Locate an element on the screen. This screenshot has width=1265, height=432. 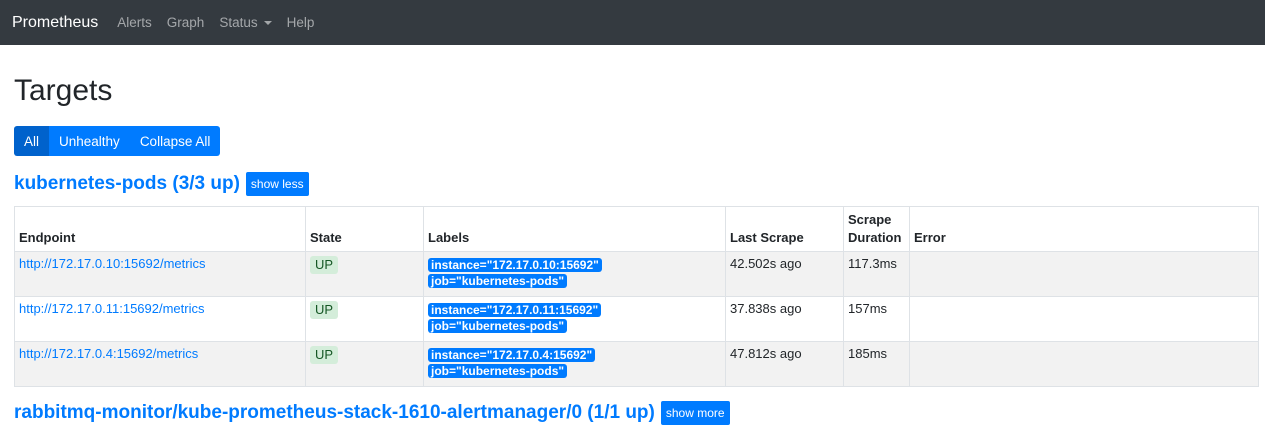
scrape-duration-cell: 117.3ms is located at coordinates (876, 274).